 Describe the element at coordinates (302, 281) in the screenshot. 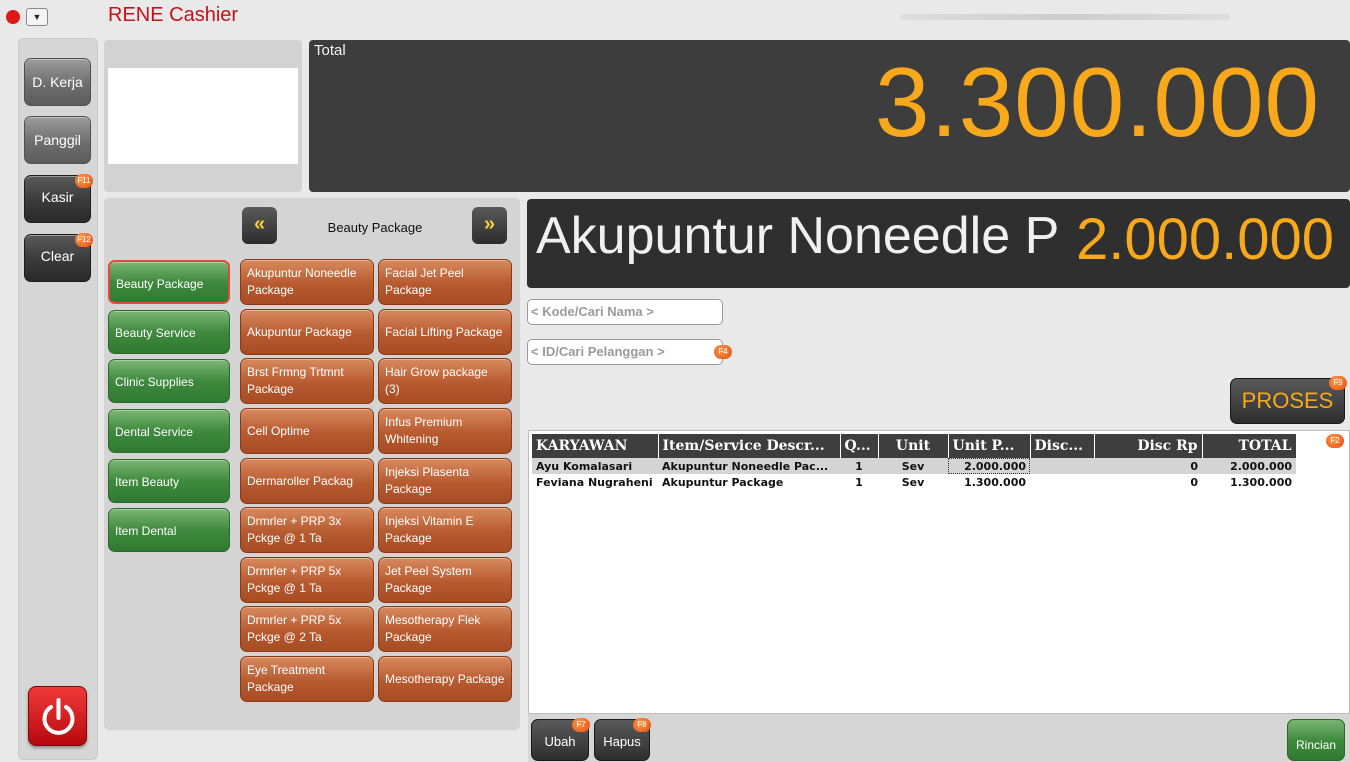

I see `package-label: Akupuntur Noneedle Package` at that location.